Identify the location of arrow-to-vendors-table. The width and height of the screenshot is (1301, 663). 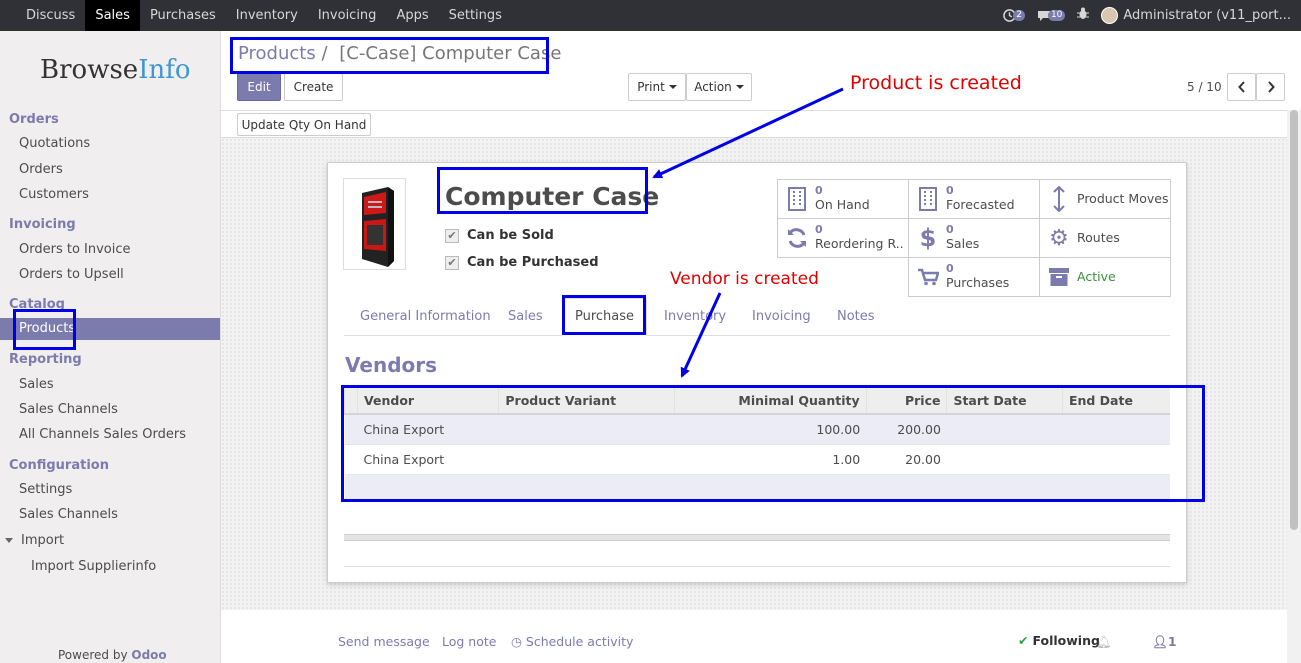
(701, 335).